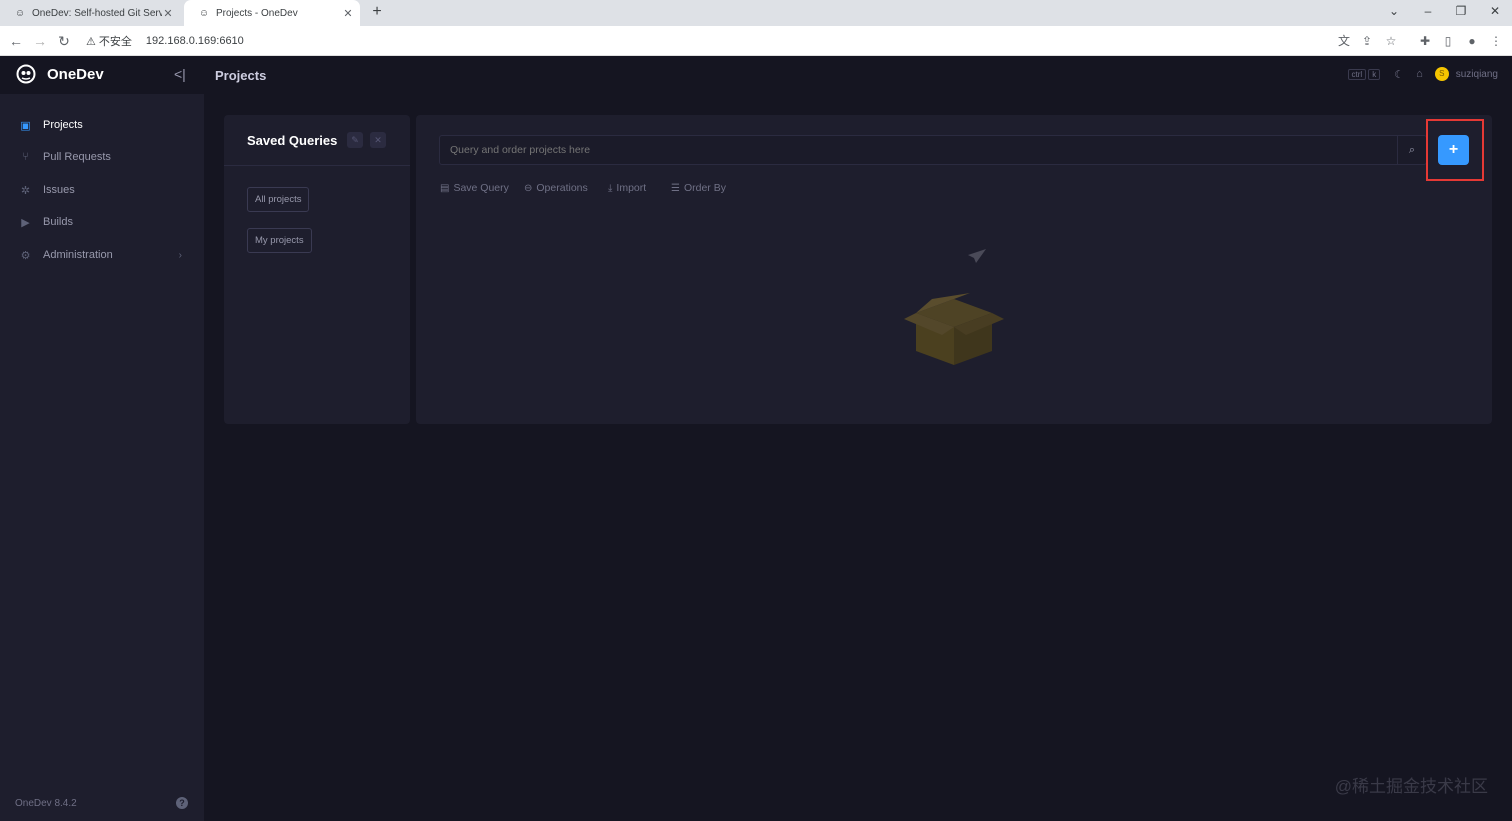 The height and width of the screenshot is (821, 1512). I want to click on save-query-button: ▤ Save Query, so click(474, 188).